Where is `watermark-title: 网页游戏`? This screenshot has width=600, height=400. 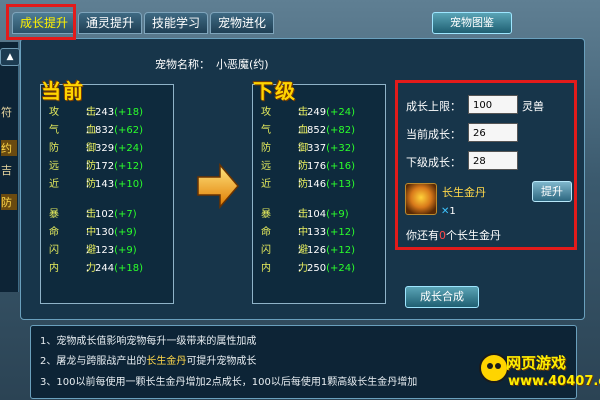
watermark-title: 网页游戏 is located at coordinates (536, 363).